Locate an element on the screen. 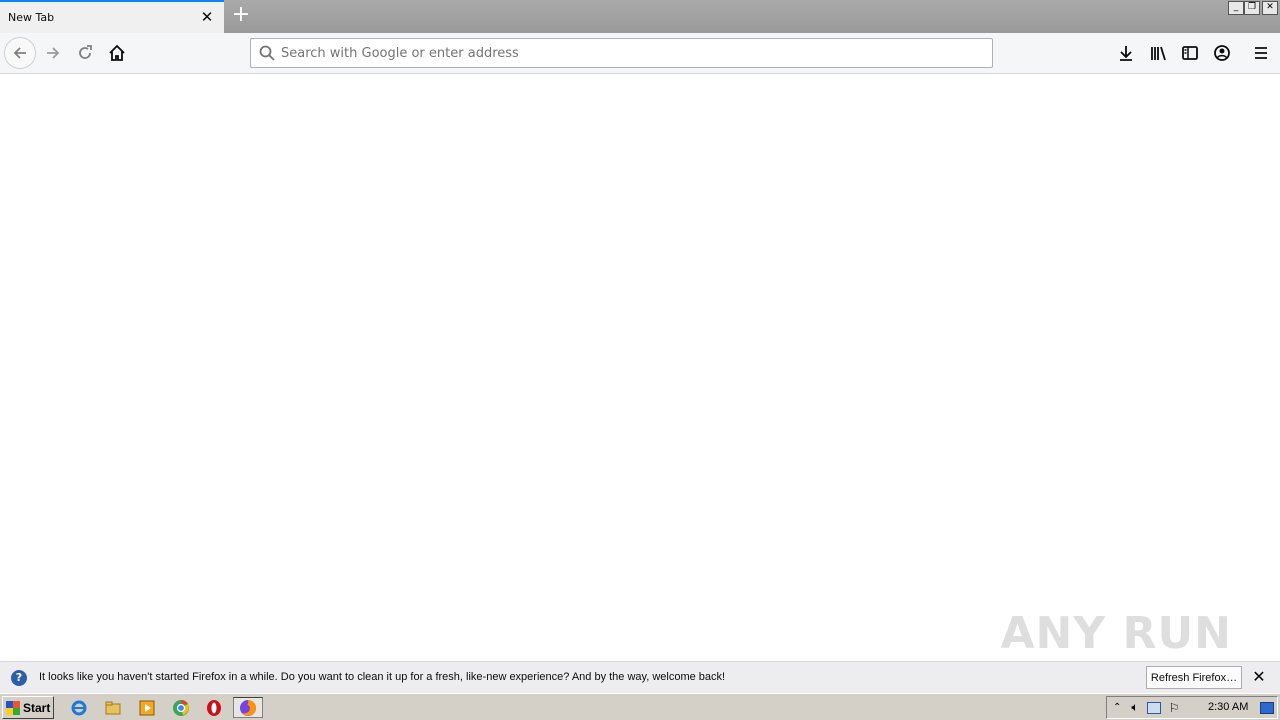 The width and height of the screenshot is (1280, 720). reload-button is located at coordinates (85, 53).